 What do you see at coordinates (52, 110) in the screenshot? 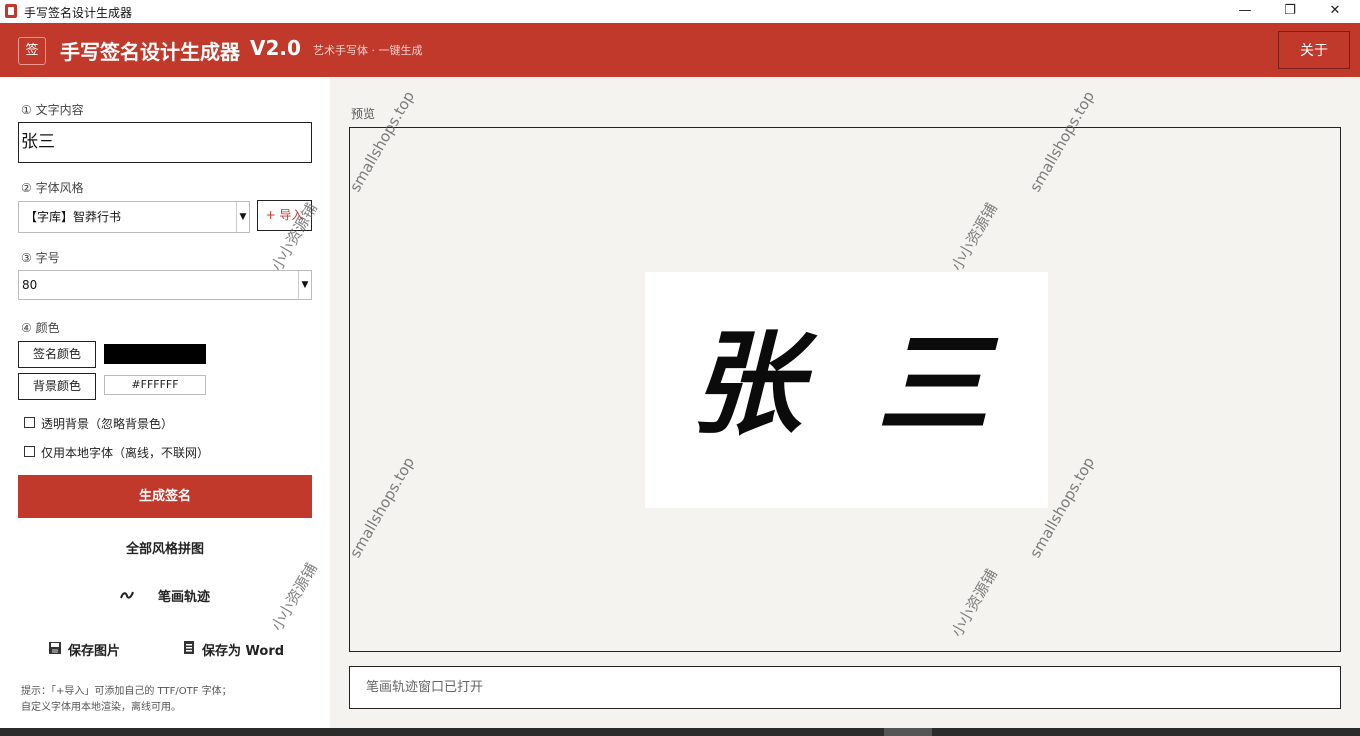
I see `text-content-label: ① 文字内容` at bounding box center [52, 110].